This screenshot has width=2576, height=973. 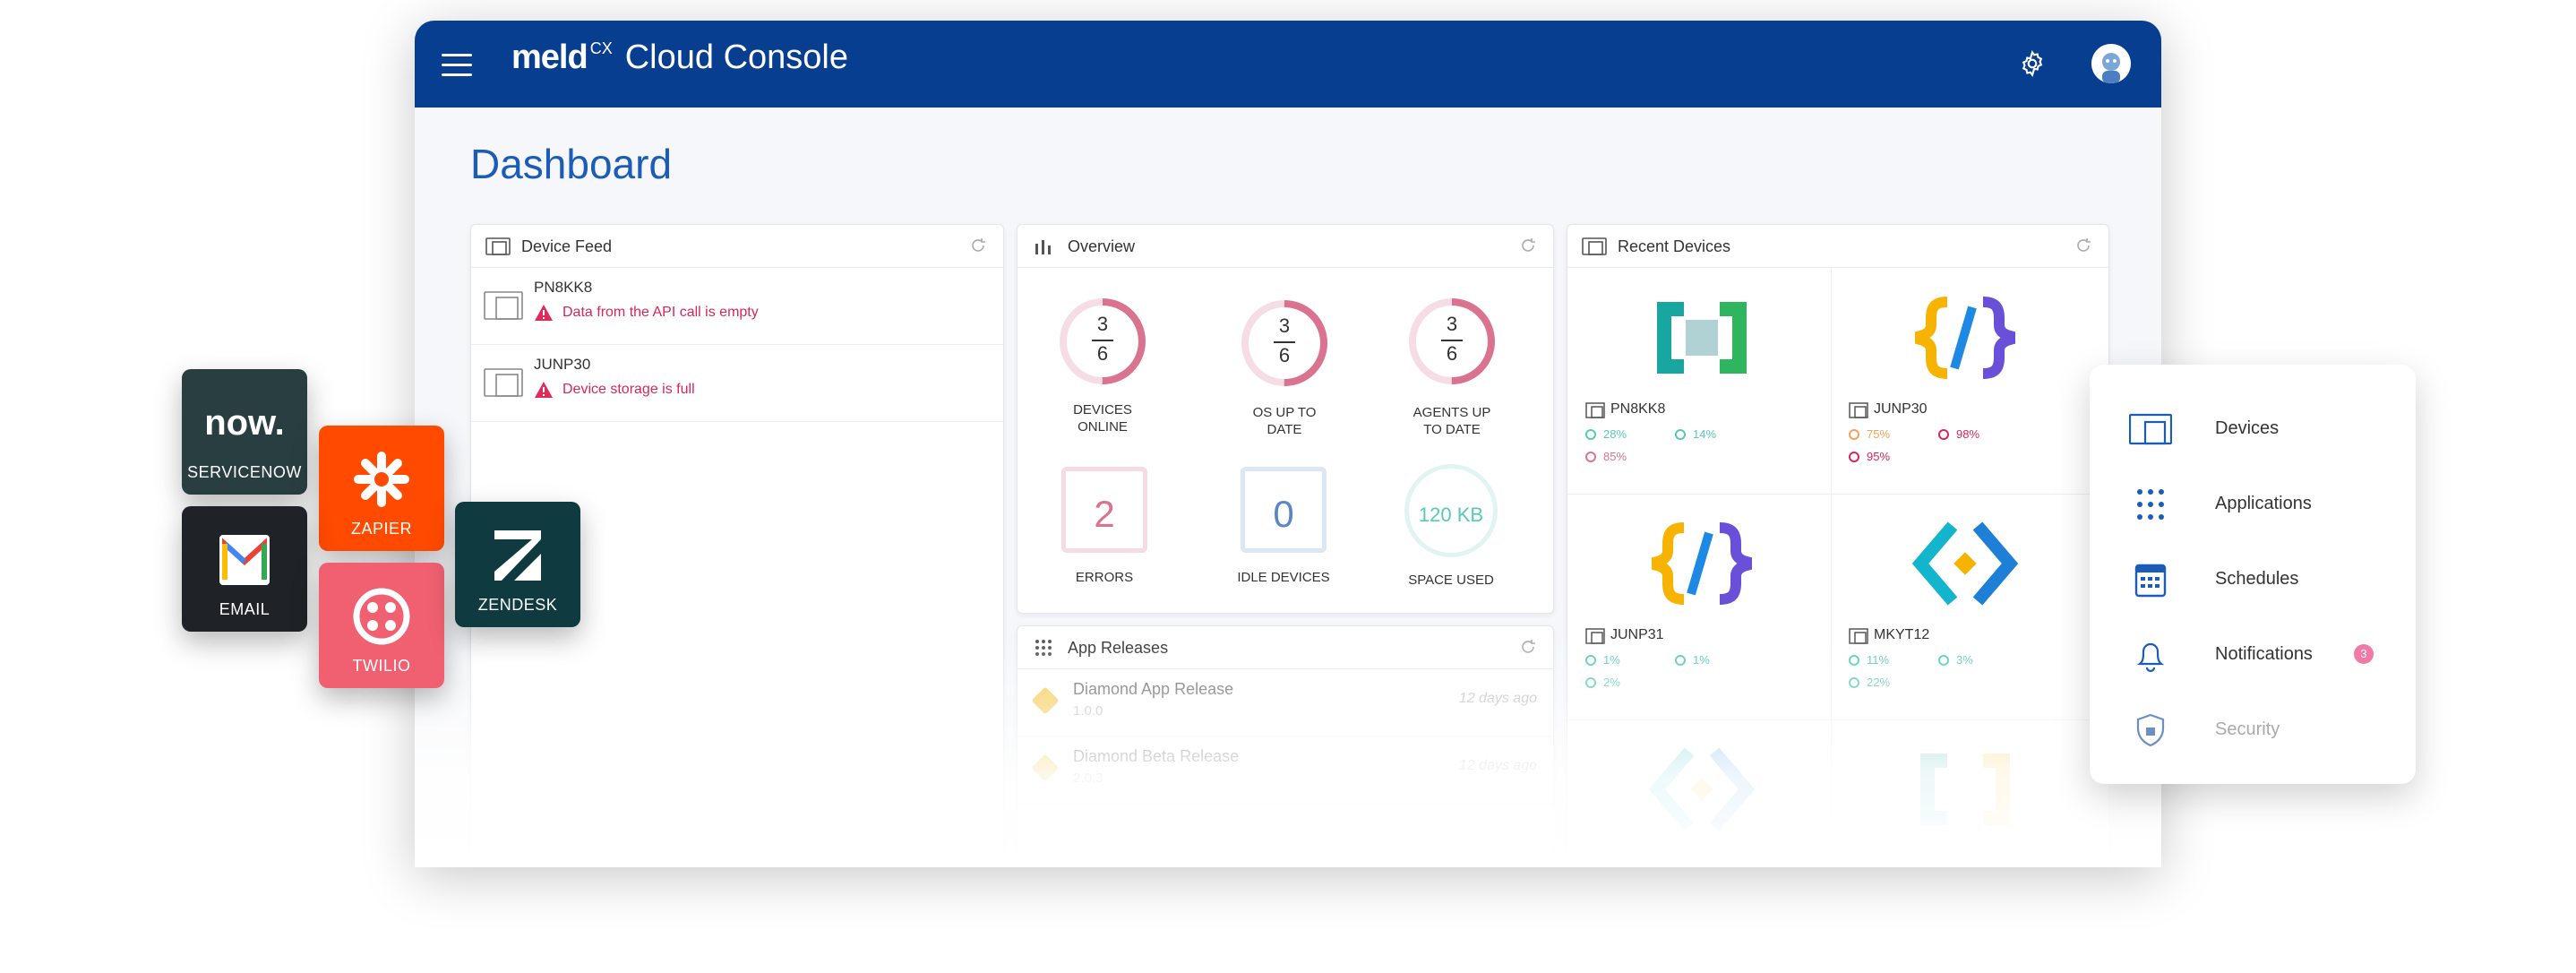 What do you see at coordinates (601, 48) in the screenshot?
I see `brand-superscript: CX` at bounding box center [601, 48].